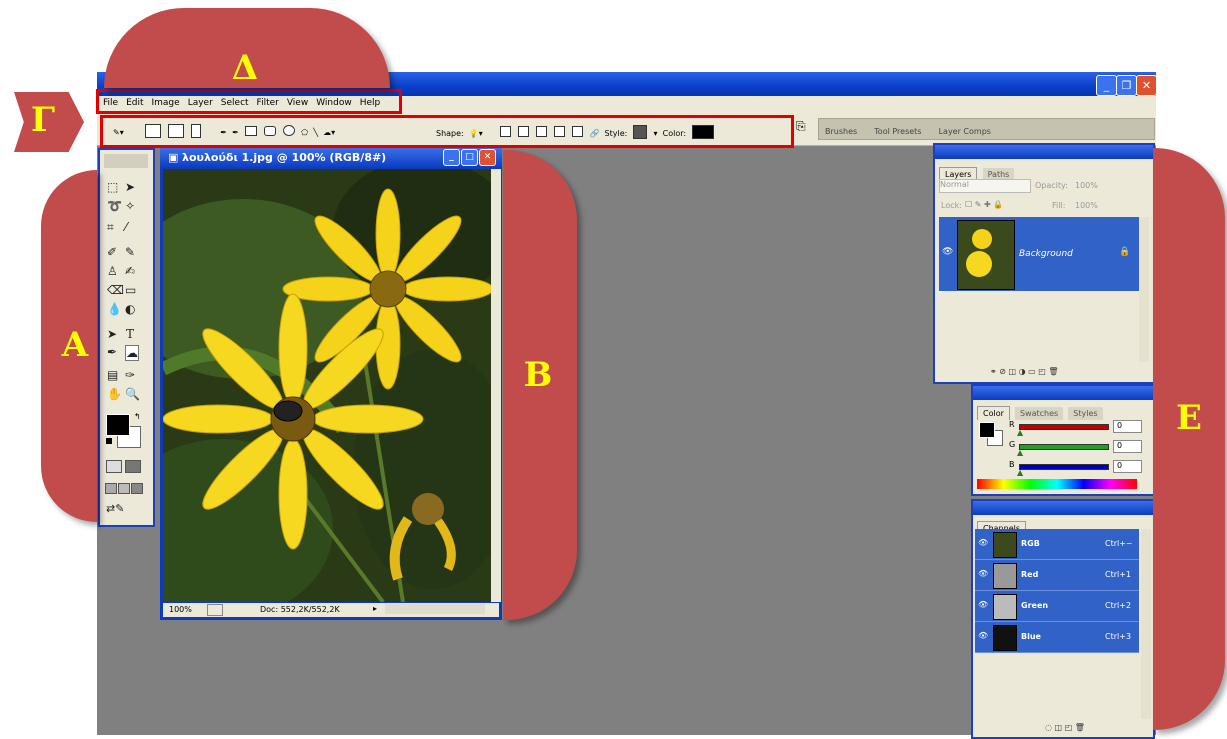 This screenshot has height=739, width=1227. Describe the element at coordinates (133, 466) in the screenshot. I see `quick-mask-icon` at that location.